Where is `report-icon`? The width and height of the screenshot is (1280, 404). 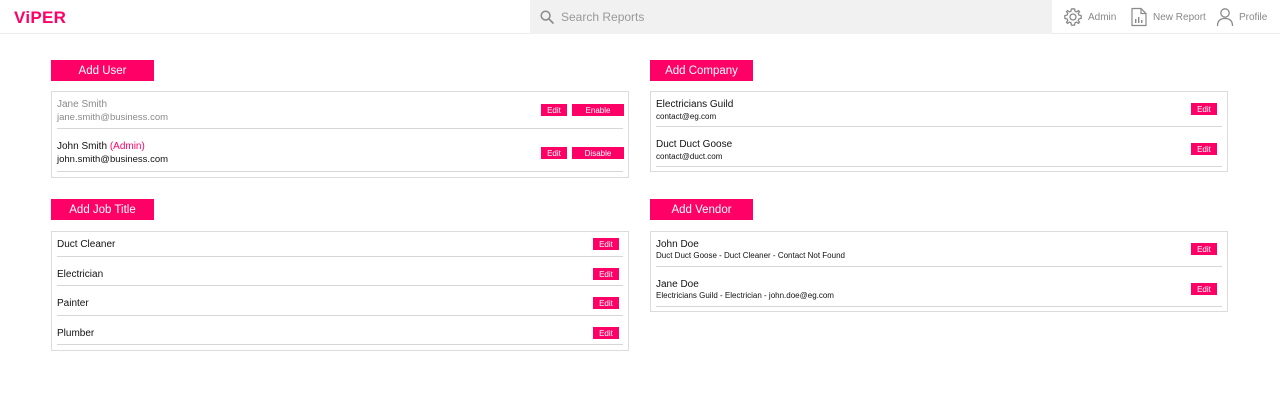 report-icon is located at coordinates (1139, 17).